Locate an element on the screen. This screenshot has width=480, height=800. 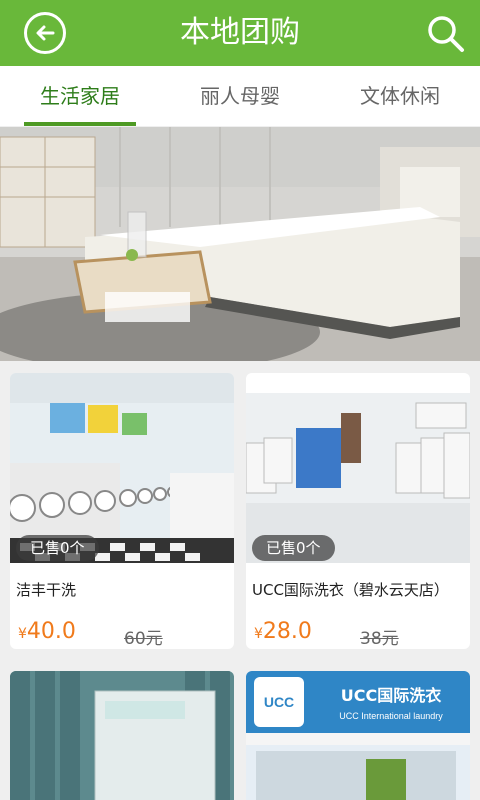
tab-sports-leisure: 文体休闲 is located at coordinates (400, 96).